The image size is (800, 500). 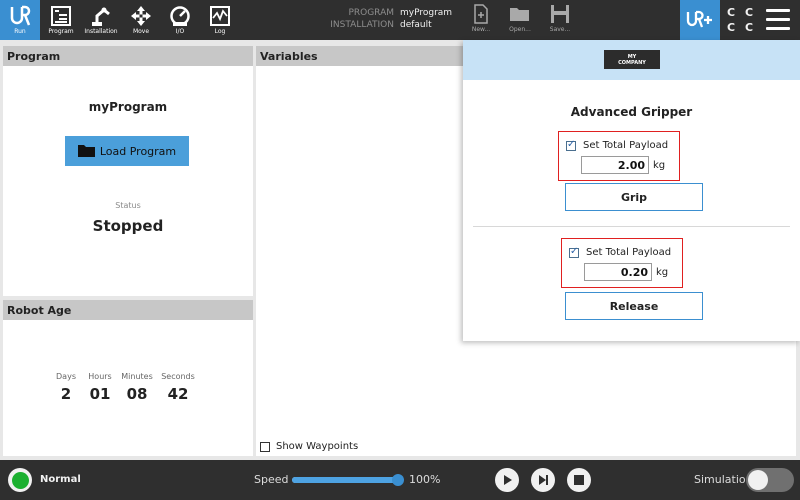 I want to click on play-button, so click(x=507, y=480).